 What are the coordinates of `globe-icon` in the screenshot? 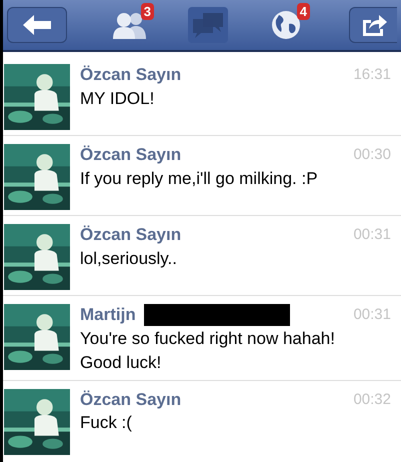 It's located at (286, 25).